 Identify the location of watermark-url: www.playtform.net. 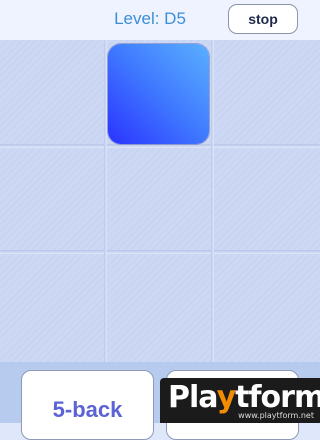
(276, 415).